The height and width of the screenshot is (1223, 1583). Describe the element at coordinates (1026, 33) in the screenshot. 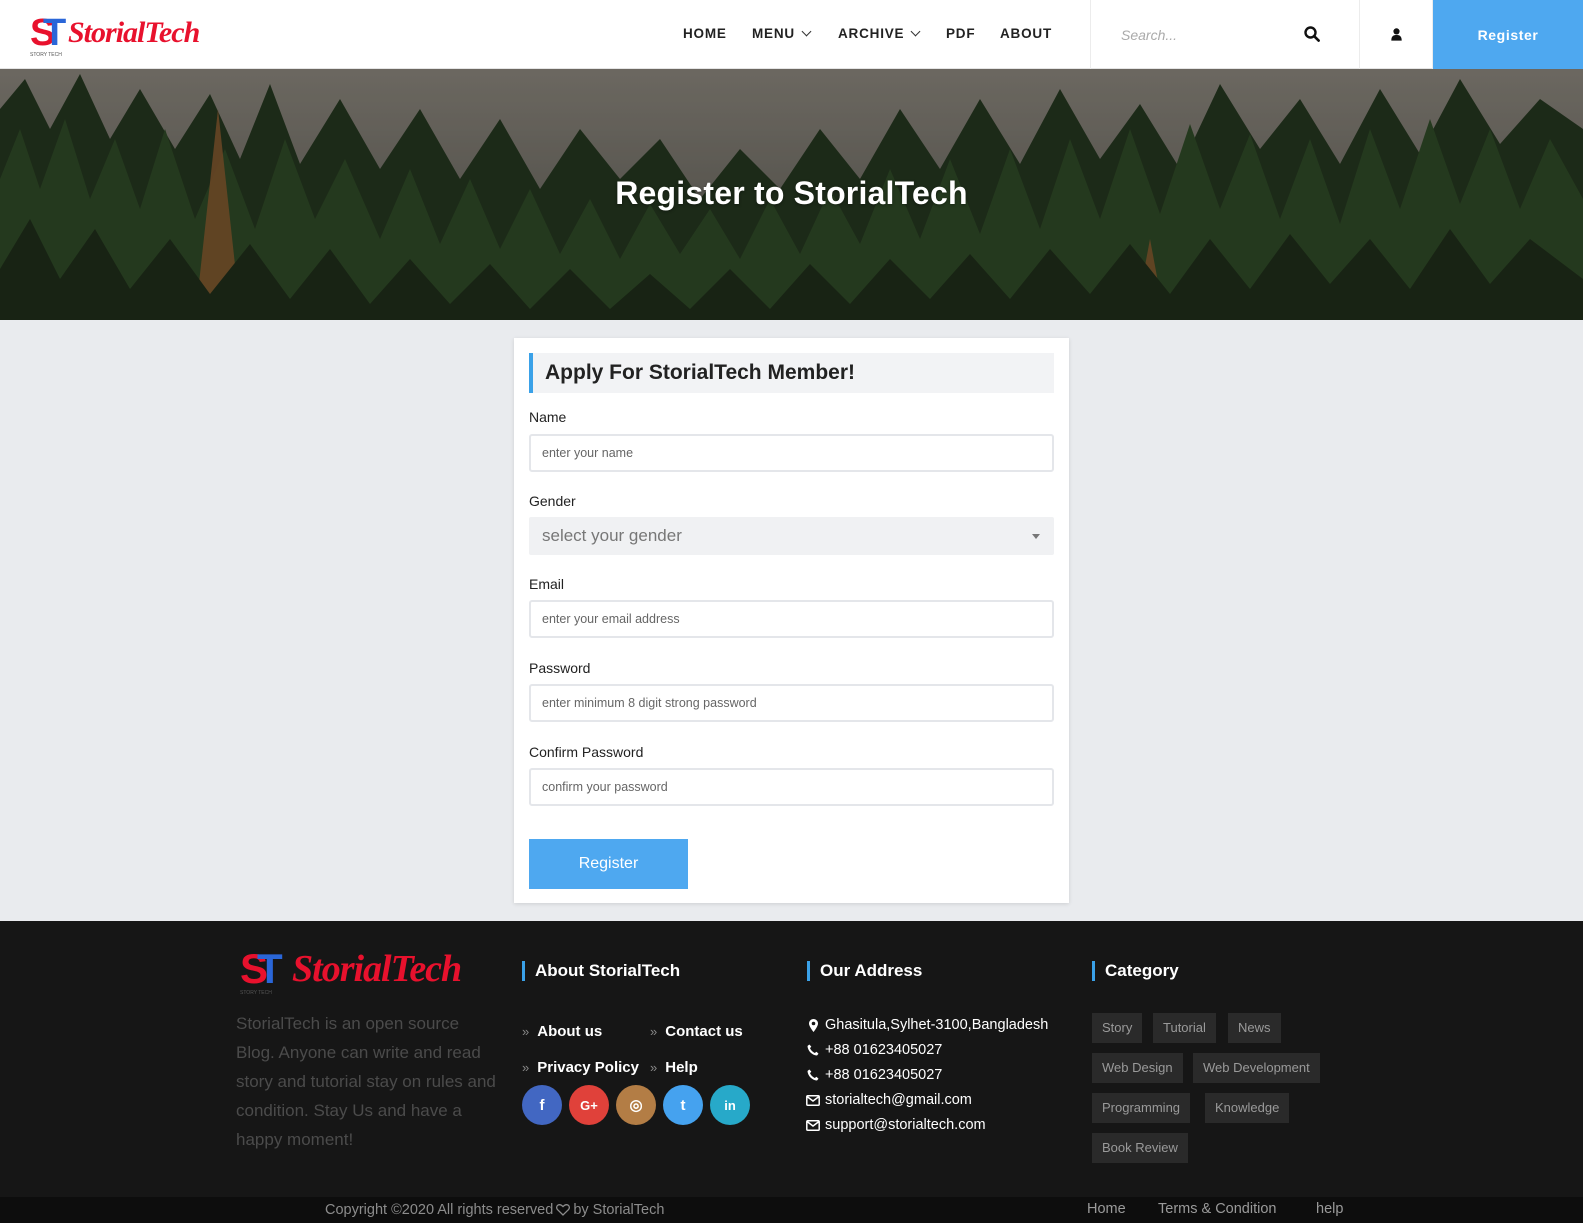

I see `nav-about: ABOUT` at that location.